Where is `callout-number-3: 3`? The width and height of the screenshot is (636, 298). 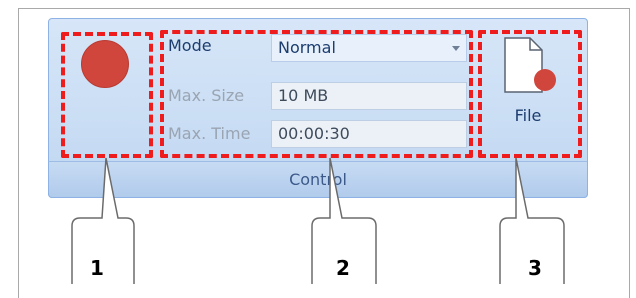 callout-number-3: 3 is located at coordinates (535, 268).